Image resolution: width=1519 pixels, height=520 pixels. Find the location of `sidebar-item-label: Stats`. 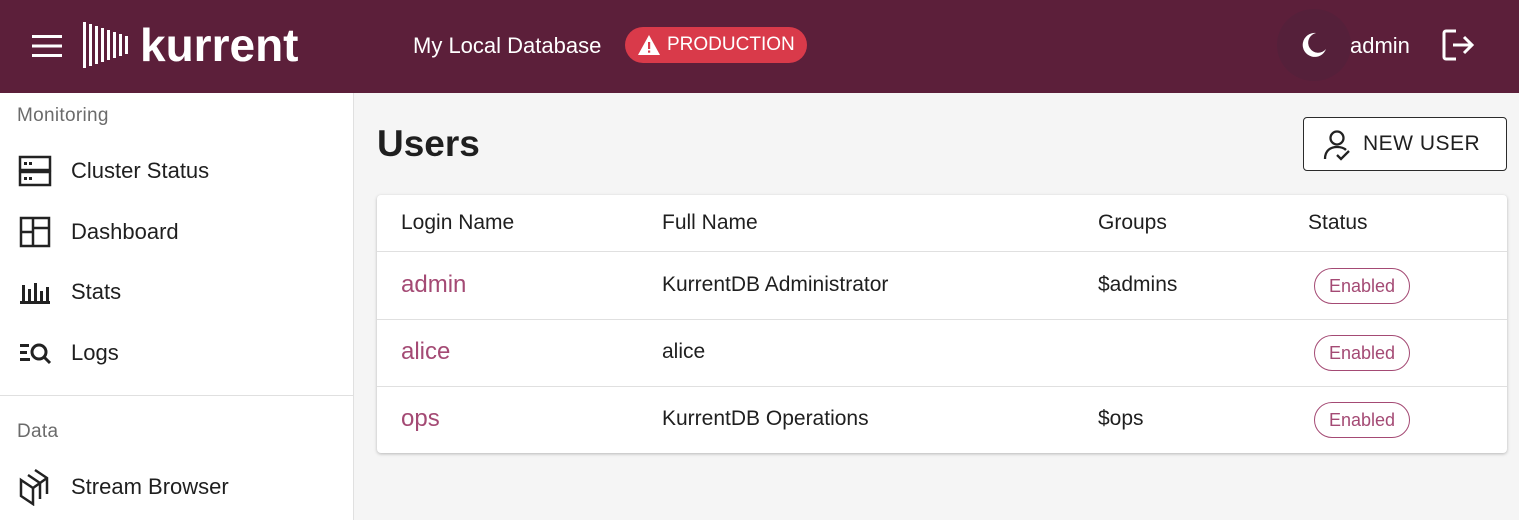

sidebar-item-label: Stats is located at coordinates (96, 291).